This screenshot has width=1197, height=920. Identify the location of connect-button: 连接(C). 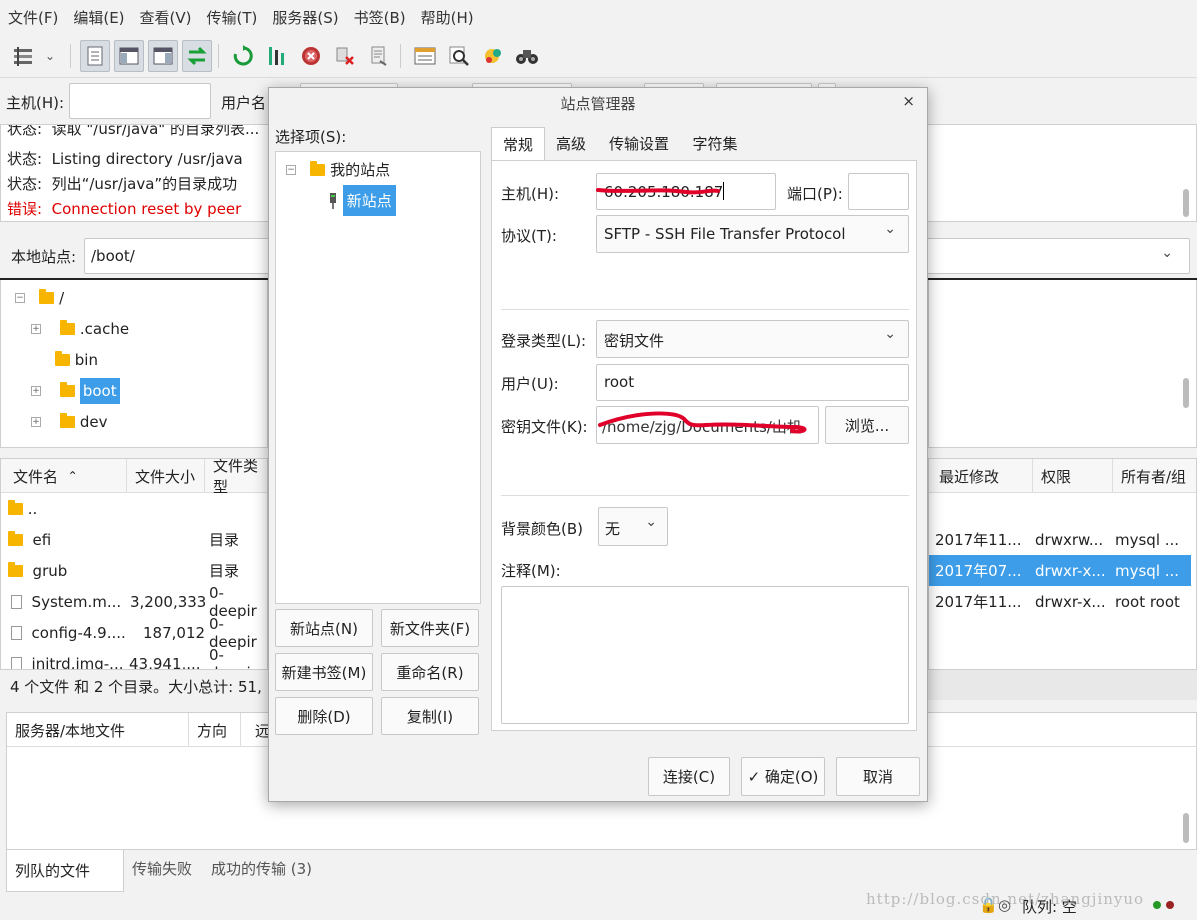
(689, 776).